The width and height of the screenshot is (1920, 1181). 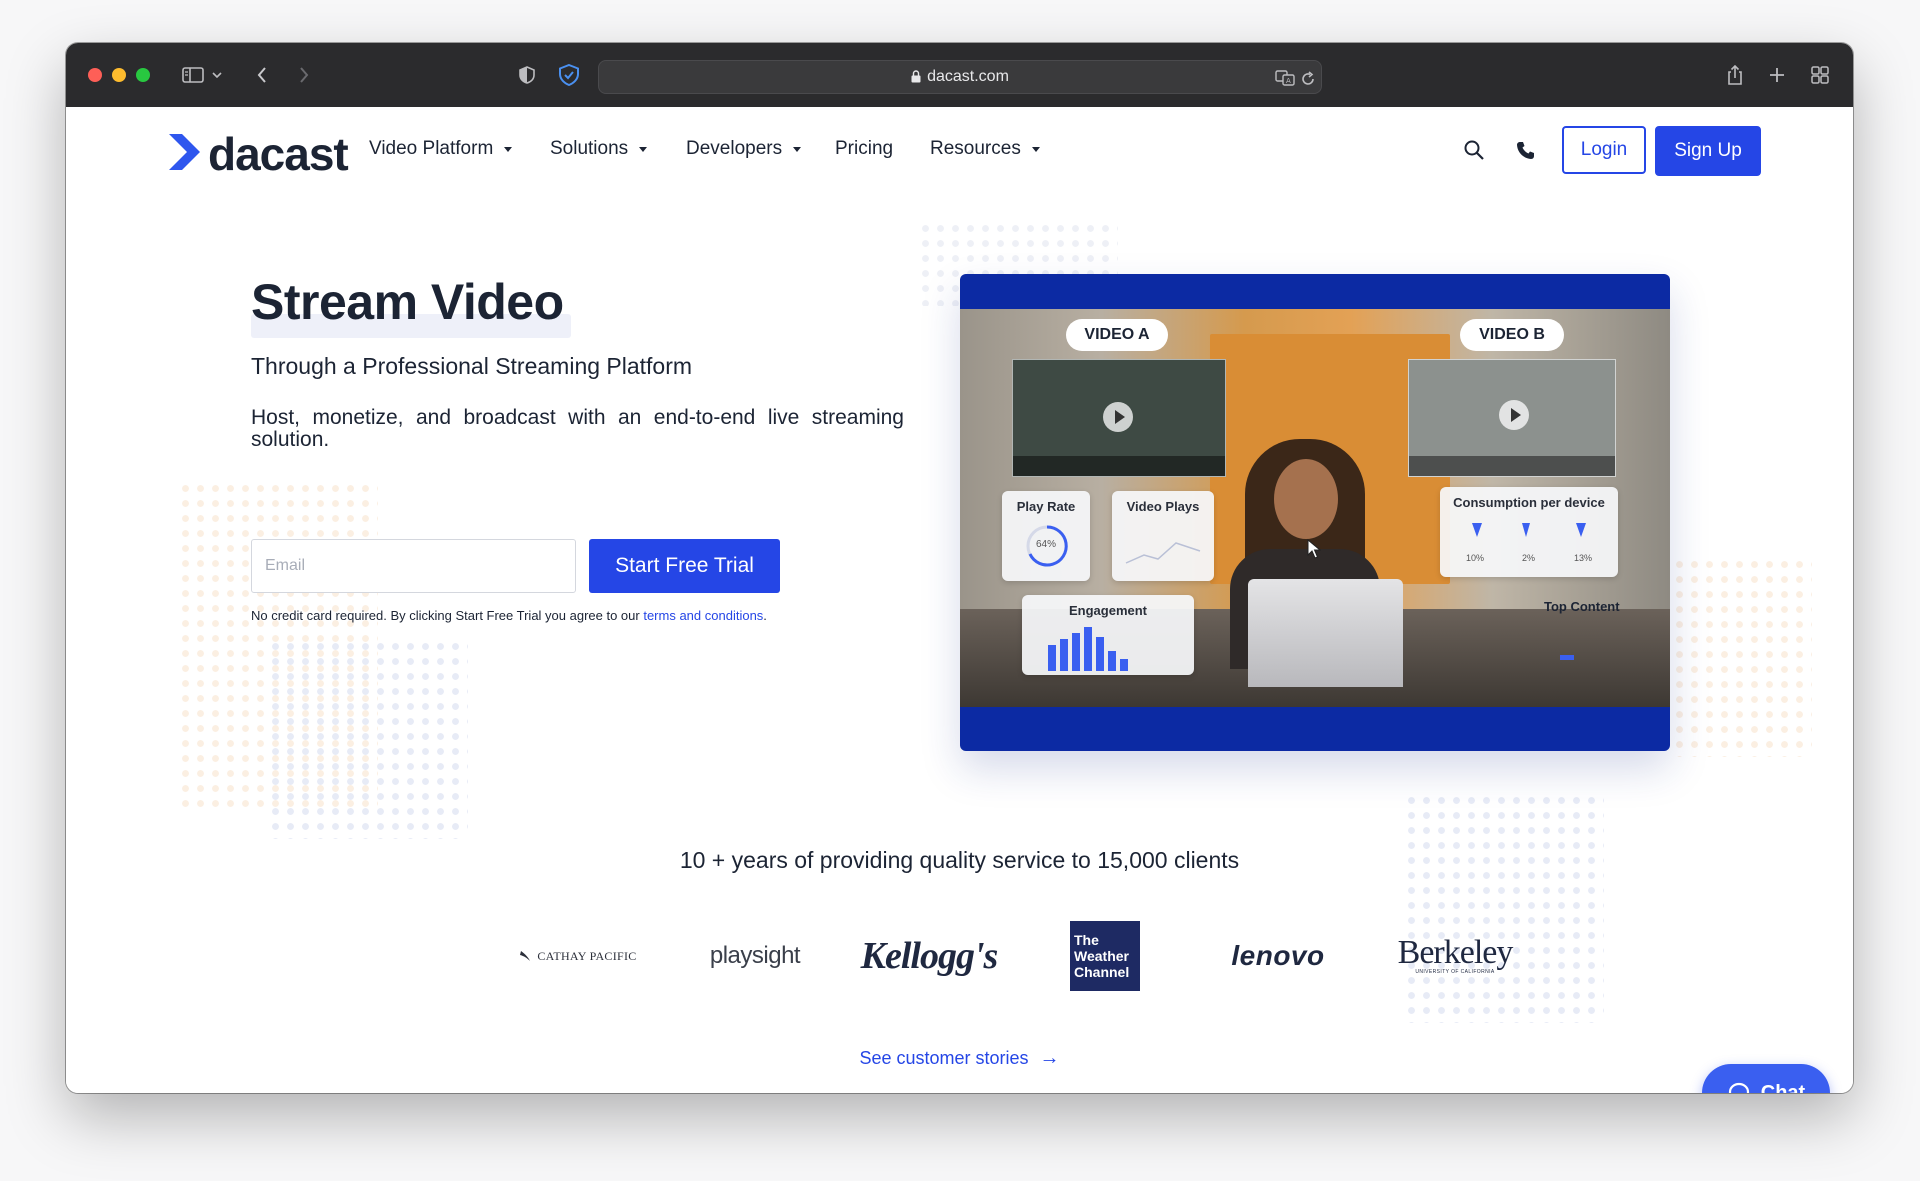 What do you see at coordinates (1604, 150) in the screenshot?
I see `login-button: Login` at bounding box center [1604, 150].